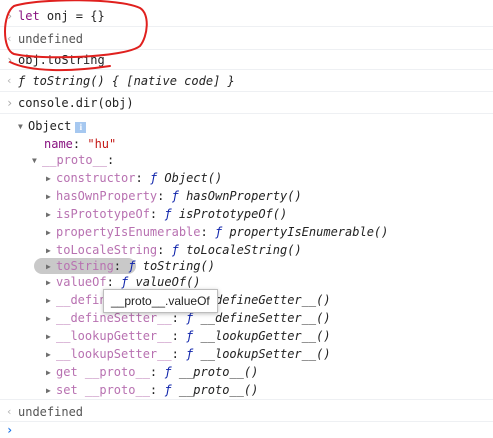  What do you see at coordinates (309, 232) in the screenshot?
I see `fn-signature: propertyIsEnumerable()` at bounding box center [309, 232].